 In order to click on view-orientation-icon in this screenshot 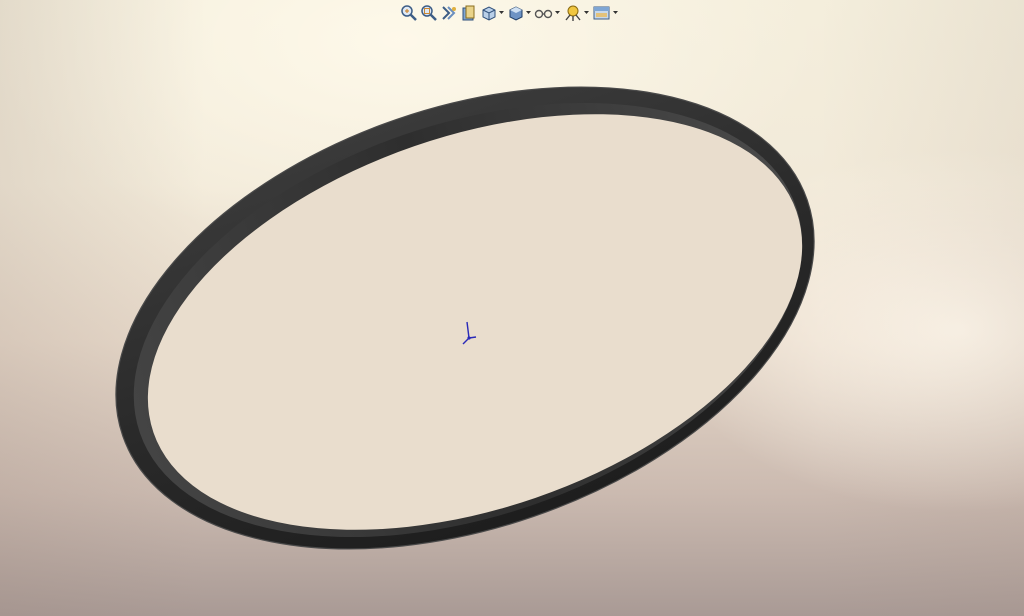, I will do `click(489, 13)`.